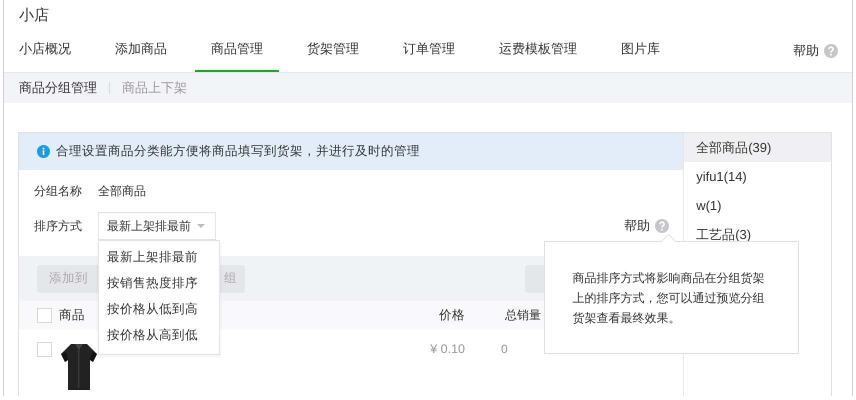  I want to click on menu-option: 按价格从高到低, so click(159, 335).